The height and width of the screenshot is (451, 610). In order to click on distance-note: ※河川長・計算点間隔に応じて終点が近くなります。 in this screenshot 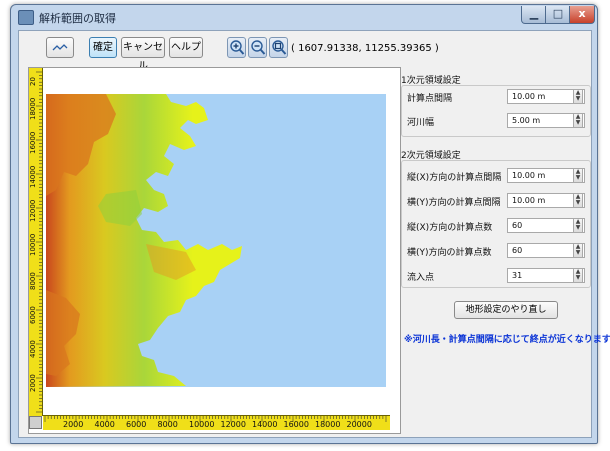, I will do `click(507, 340)`.